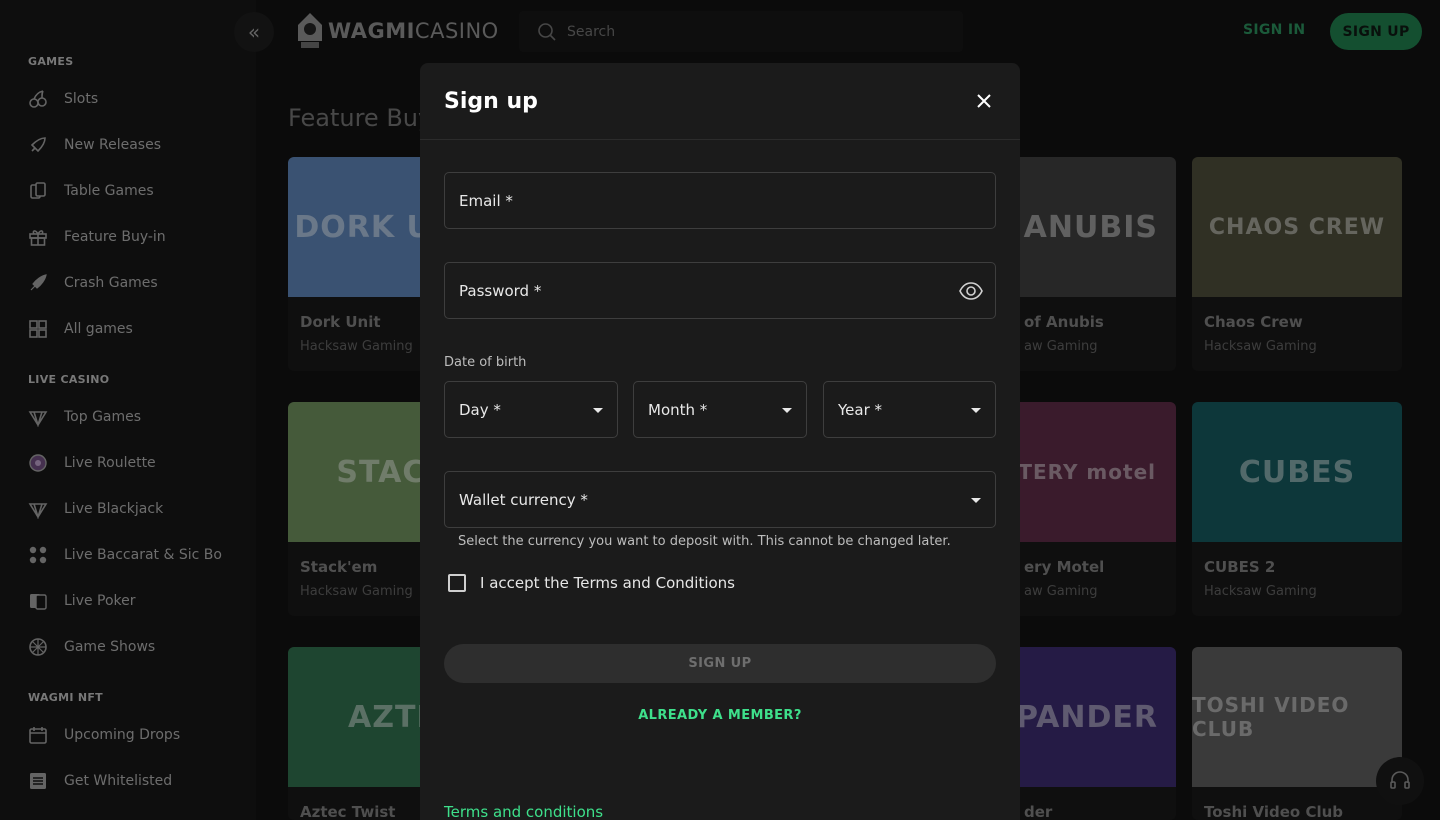 The width and height of the screenshot is (1440, 820). I want to click on already-member-link: ALREADY A MEMBER?, so click(720, 715).